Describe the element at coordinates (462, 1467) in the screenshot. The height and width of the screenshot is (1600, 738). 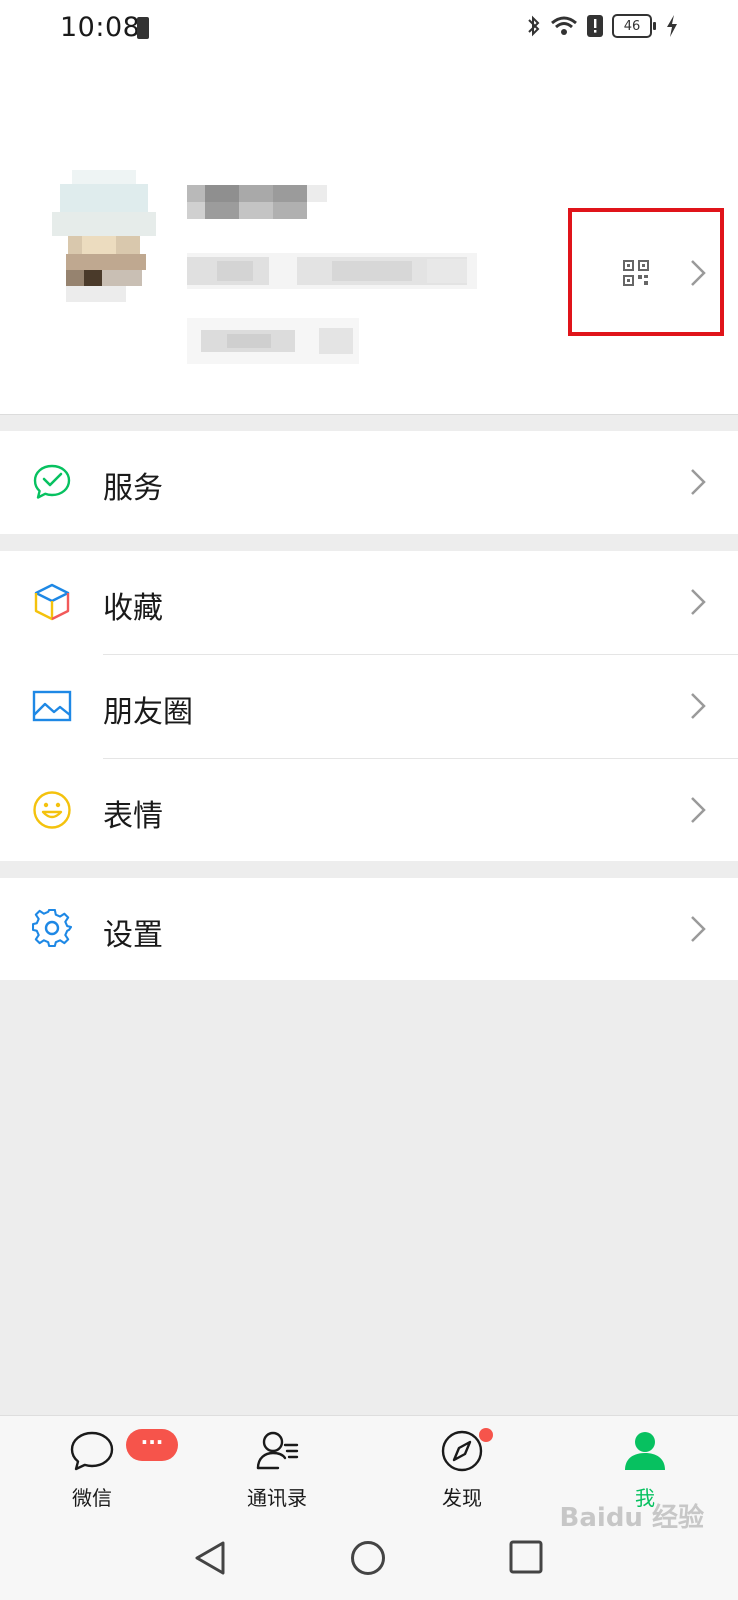
I see `tab-discover: 发现` at that location.